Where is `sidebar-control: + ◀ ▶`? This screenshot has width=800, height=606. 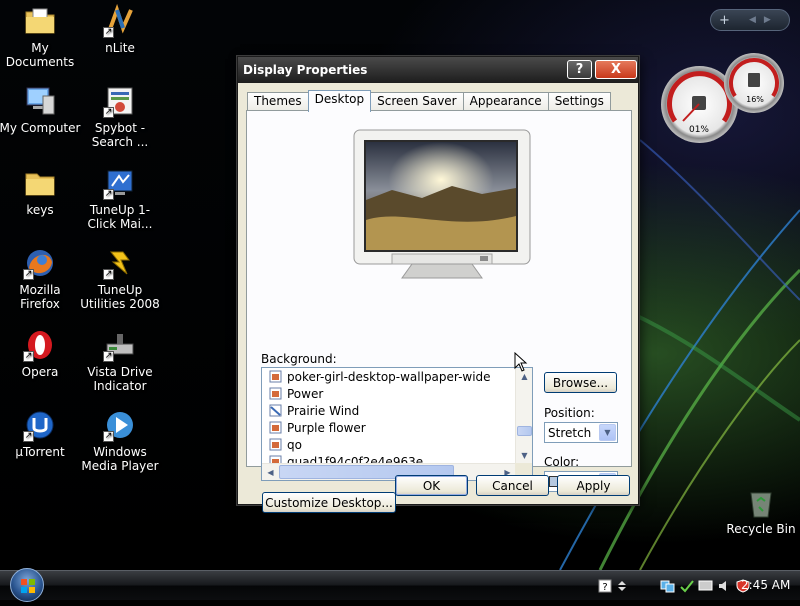
sidebar-control: + ◀ ▶ is located at coordinates (750, 20).